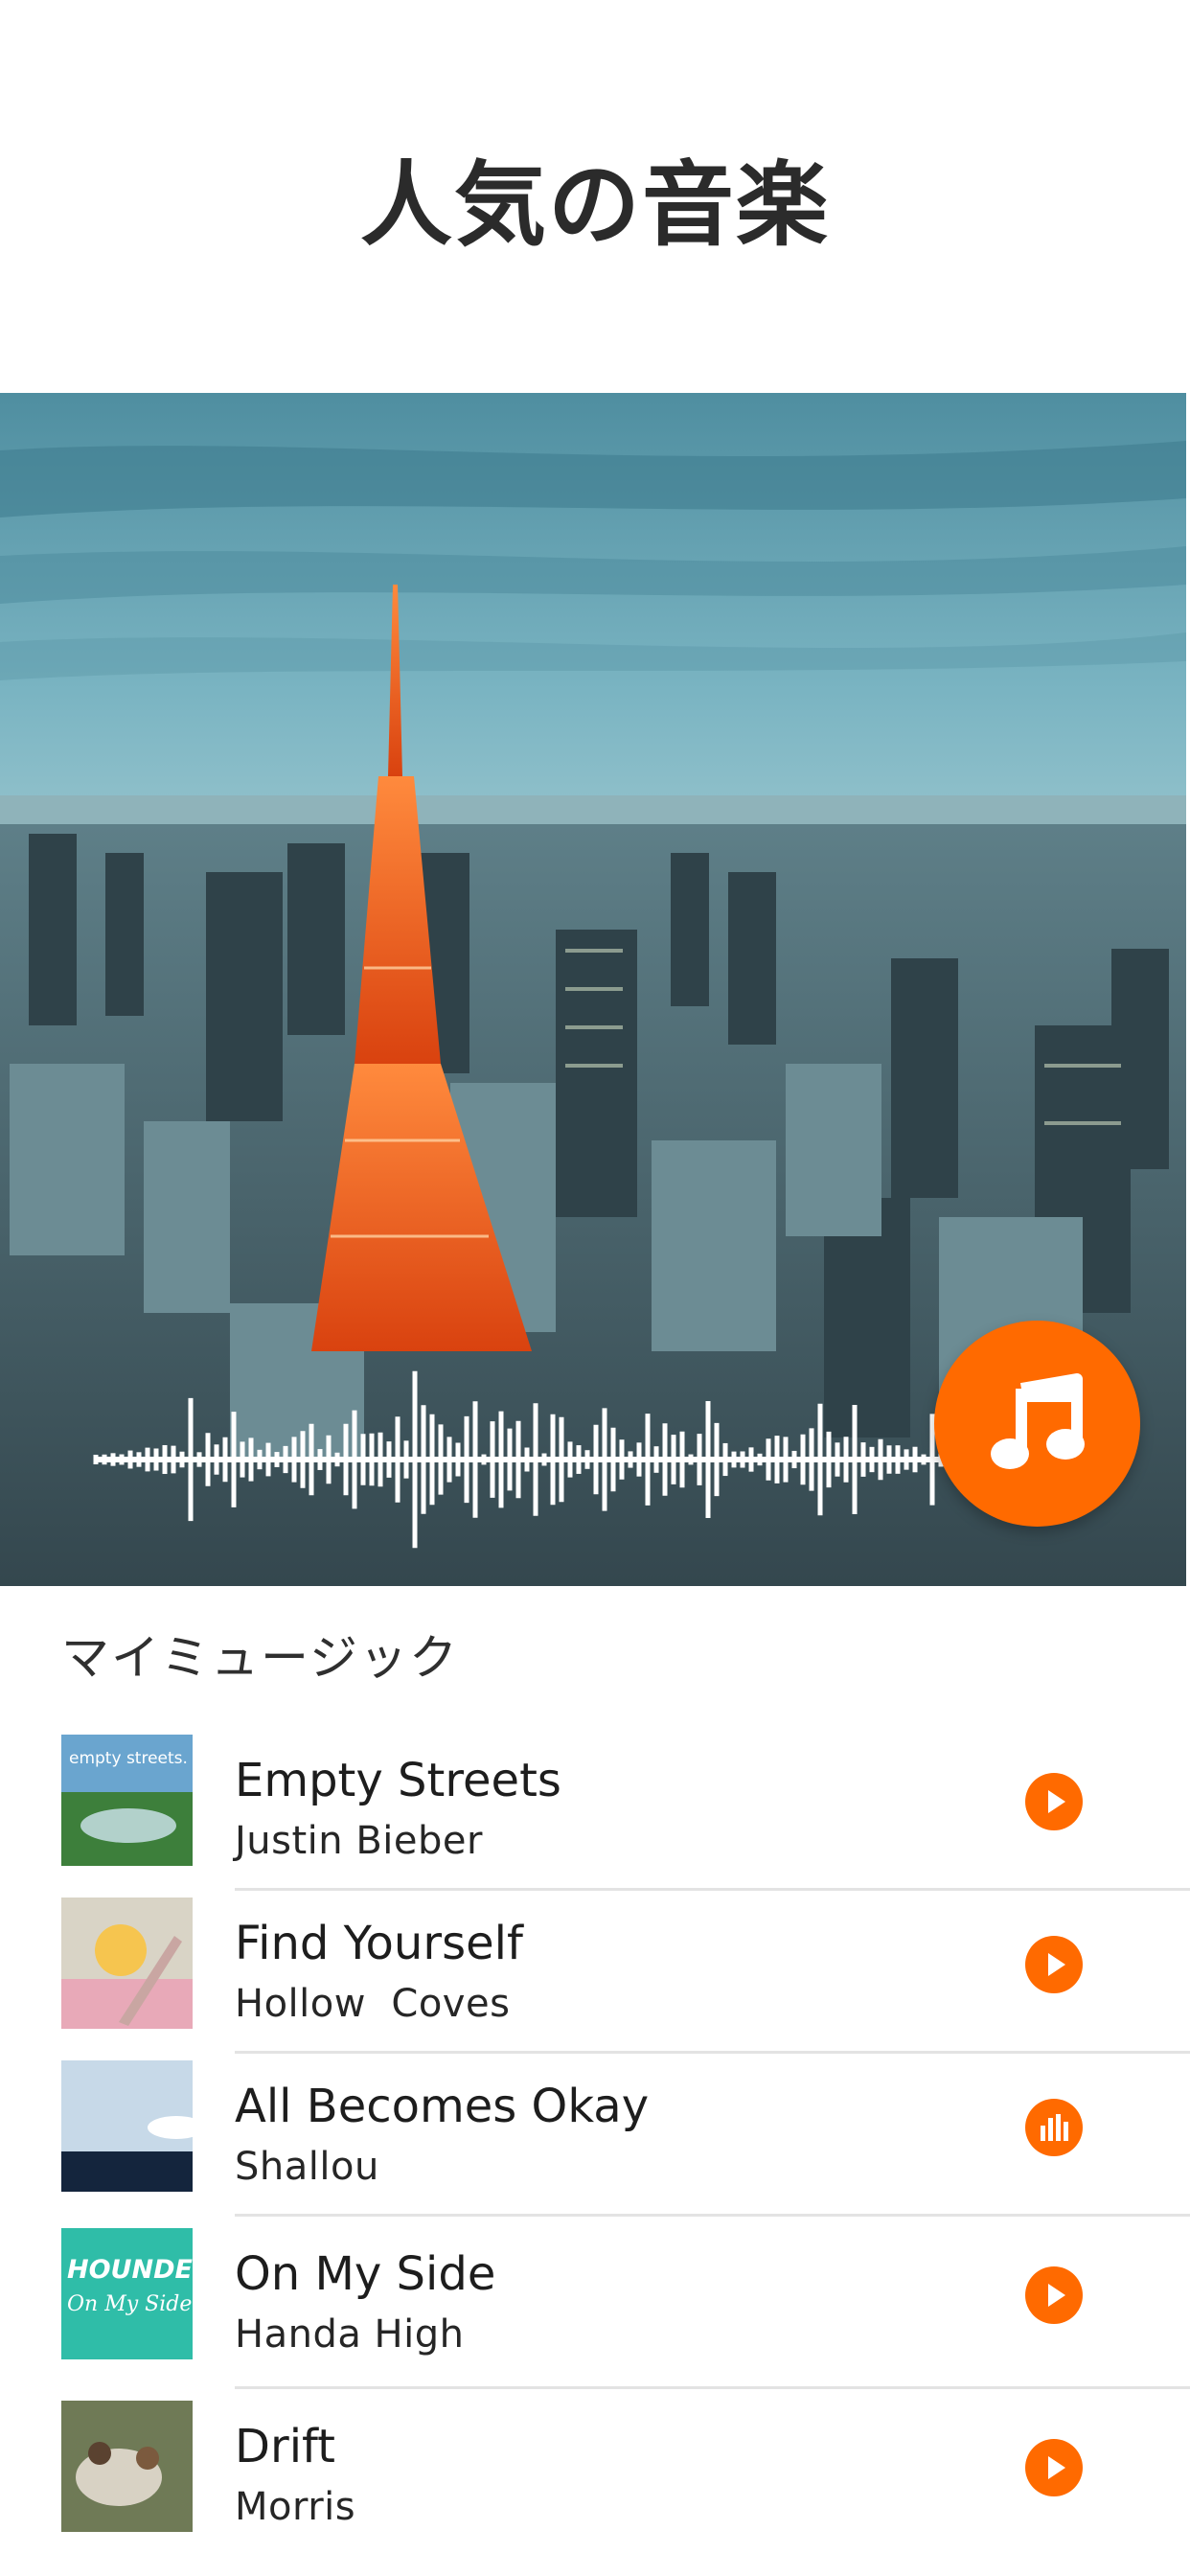 This screenshot has height=2576, width=1190. What do you see at coordinates (373, 2004) in the screenshot?
I see `track-artist: Hollow Coves` at bounding box center [373, 2004].